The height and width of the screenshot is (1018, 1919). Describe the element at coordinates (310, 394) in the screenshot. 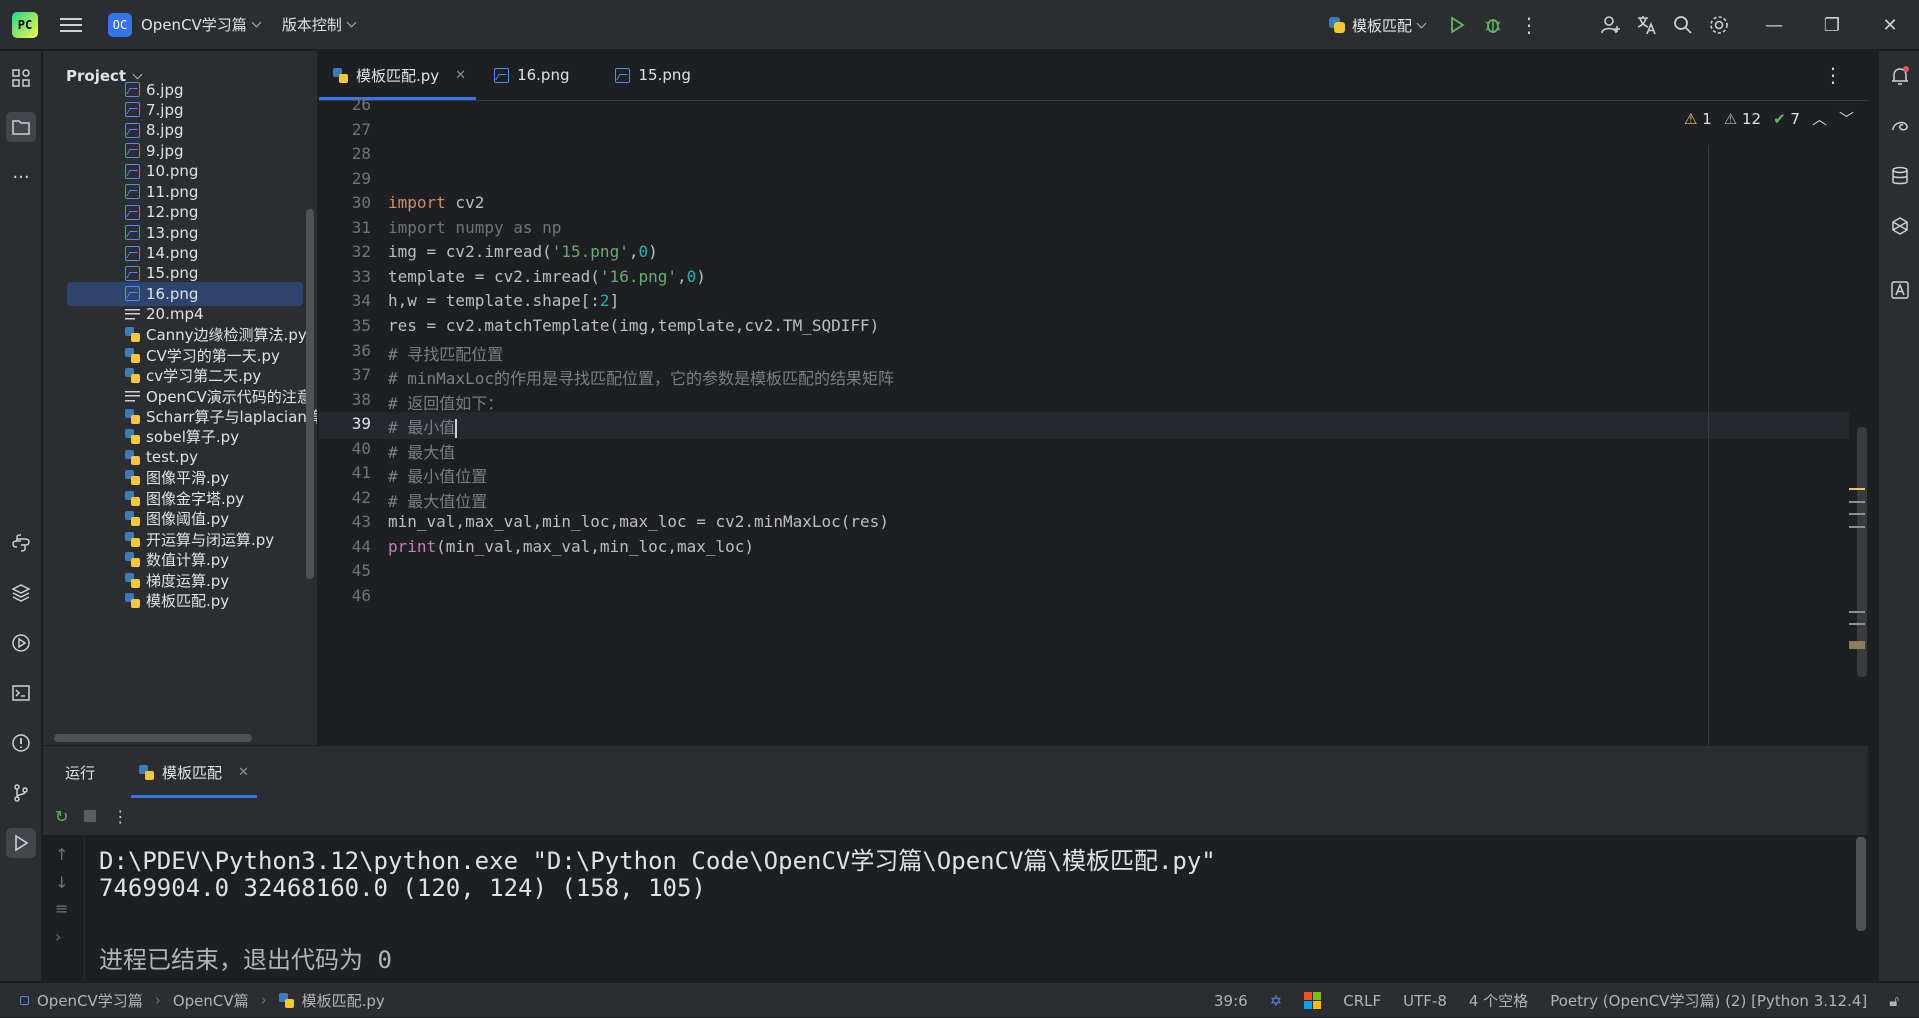

I see `project-vertical-scrollbar` at that location.